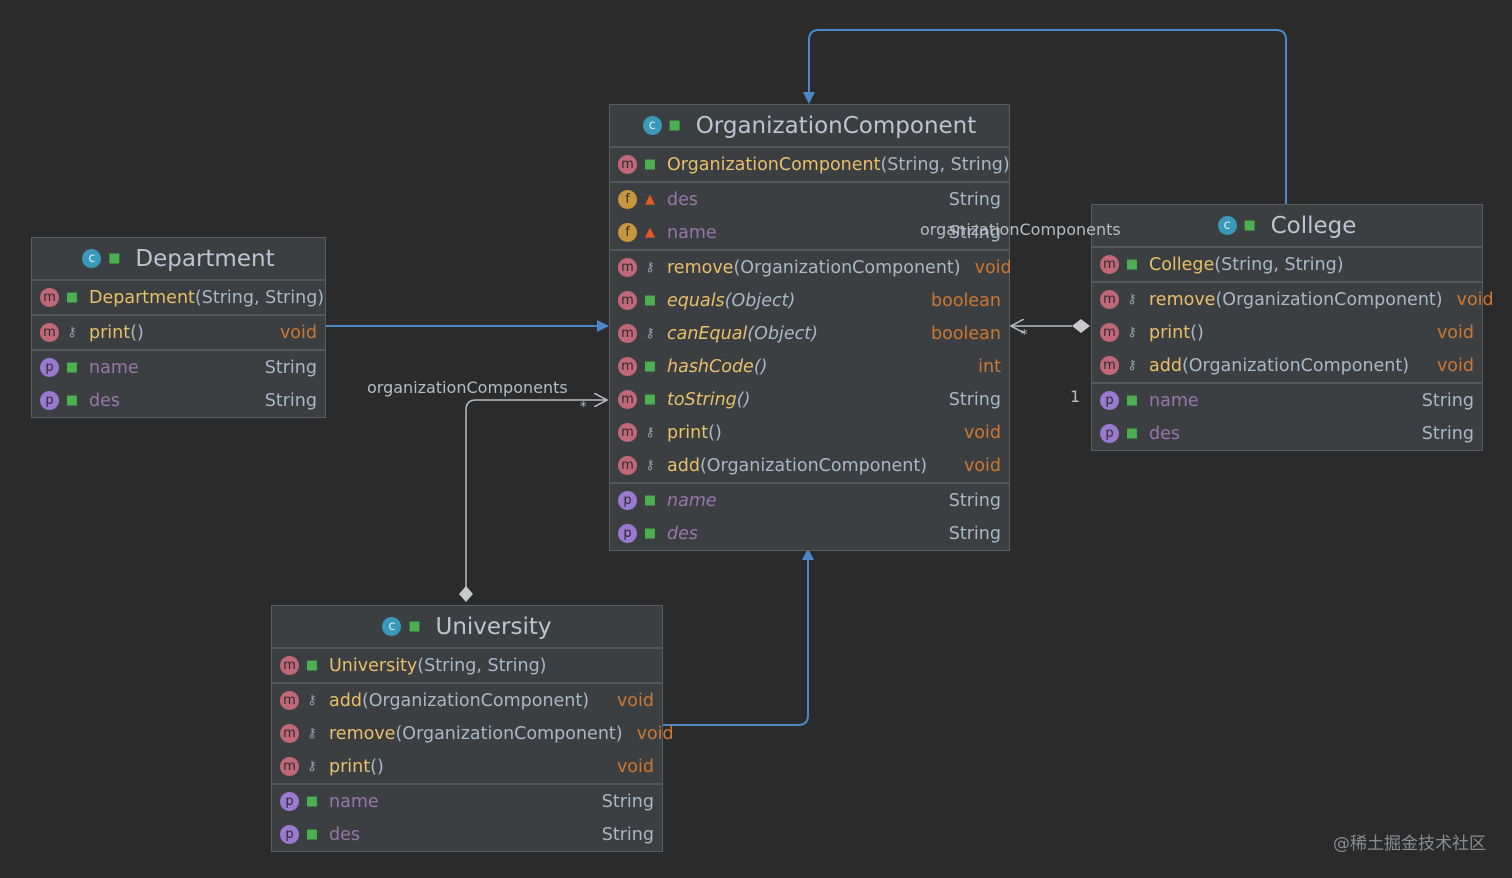 The image size is (1512, 878). Describe the element at coordinates (467, 387) in the screenshot. I see `university-role-label: organizationComponents` at that location.